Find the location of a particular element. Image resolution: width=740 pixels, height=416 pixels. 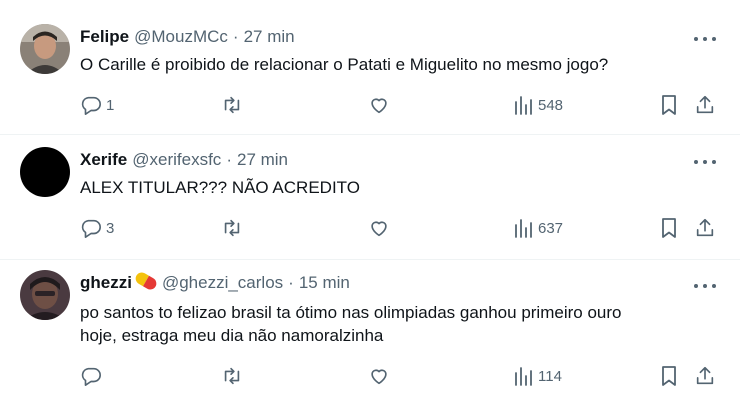

views-button: 548 is located at coordinates (538, 105).